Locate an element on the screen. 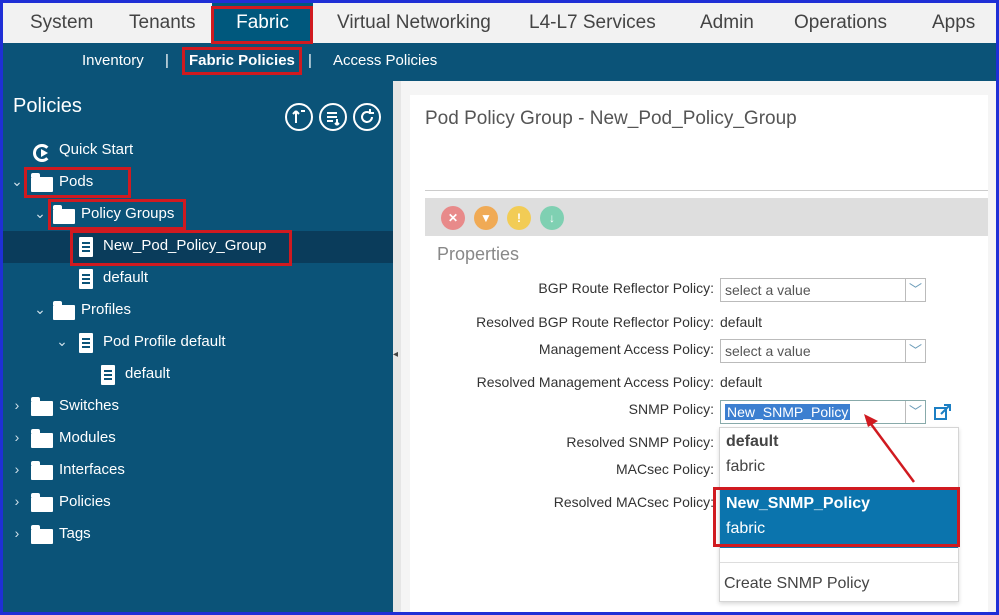 This screenshot has width=999, height=615. divider is located at coordinates (706, 190).